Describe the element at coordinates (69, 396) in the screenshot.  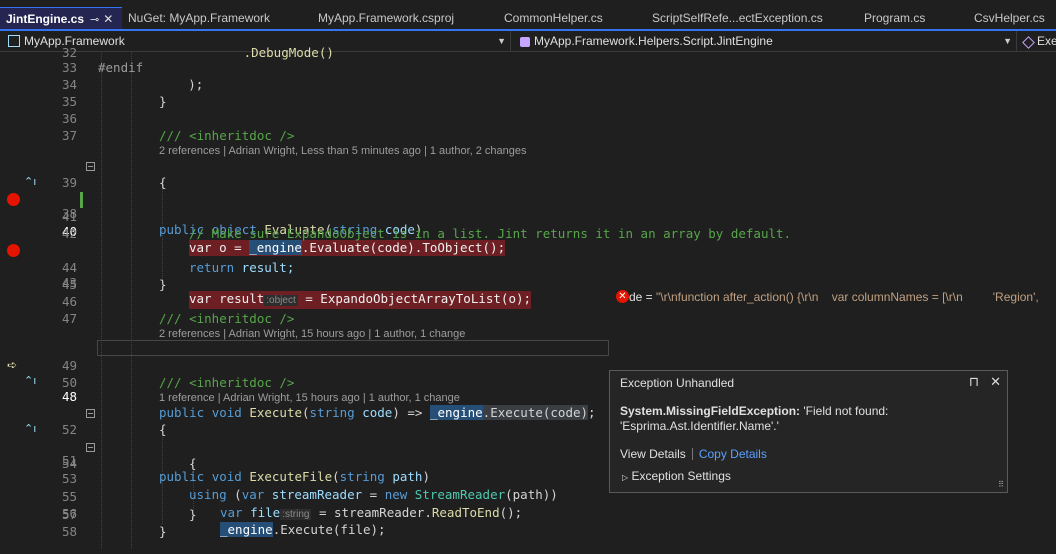
I see `line-number: 48` at that location.